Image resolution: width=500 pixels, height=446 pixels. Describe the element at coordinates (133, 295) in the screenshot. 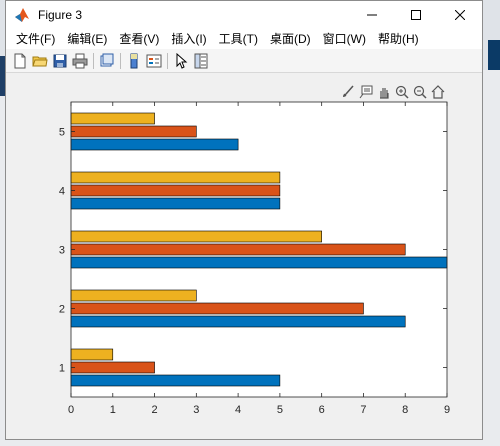

I see `bar-series3-cat2` at that location.